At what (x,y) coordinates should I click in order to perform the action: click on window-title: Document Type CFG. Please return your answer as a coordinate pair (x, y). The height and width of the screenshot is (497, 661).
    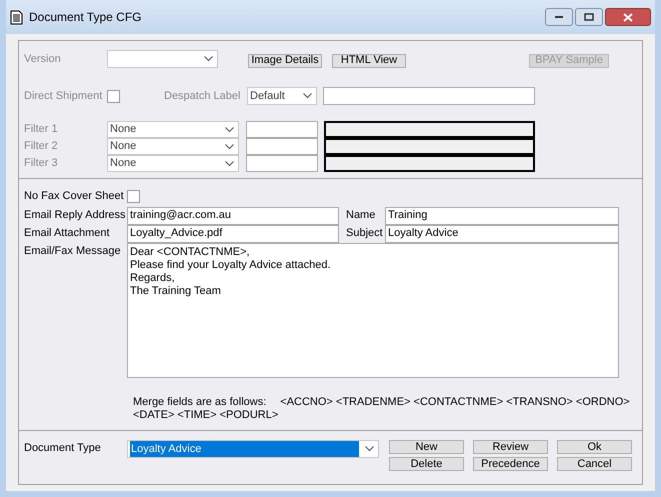
    Looking at the image, I should click on (85, 17).